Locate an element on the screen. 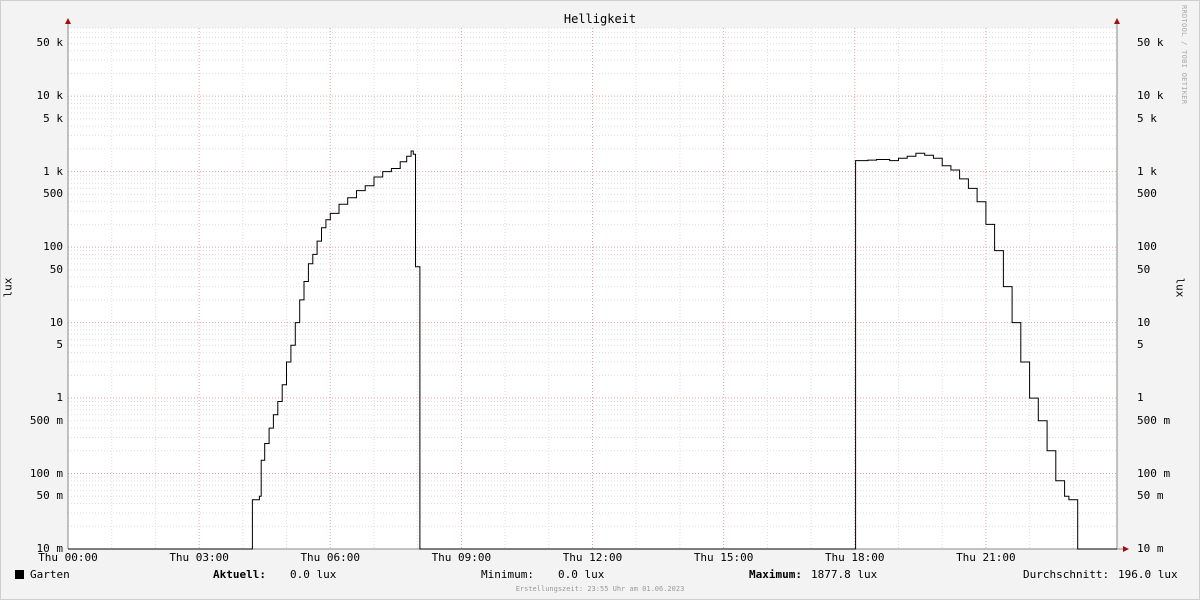  y-tick-label-right: 500 is located at coordinates (1147, 194).